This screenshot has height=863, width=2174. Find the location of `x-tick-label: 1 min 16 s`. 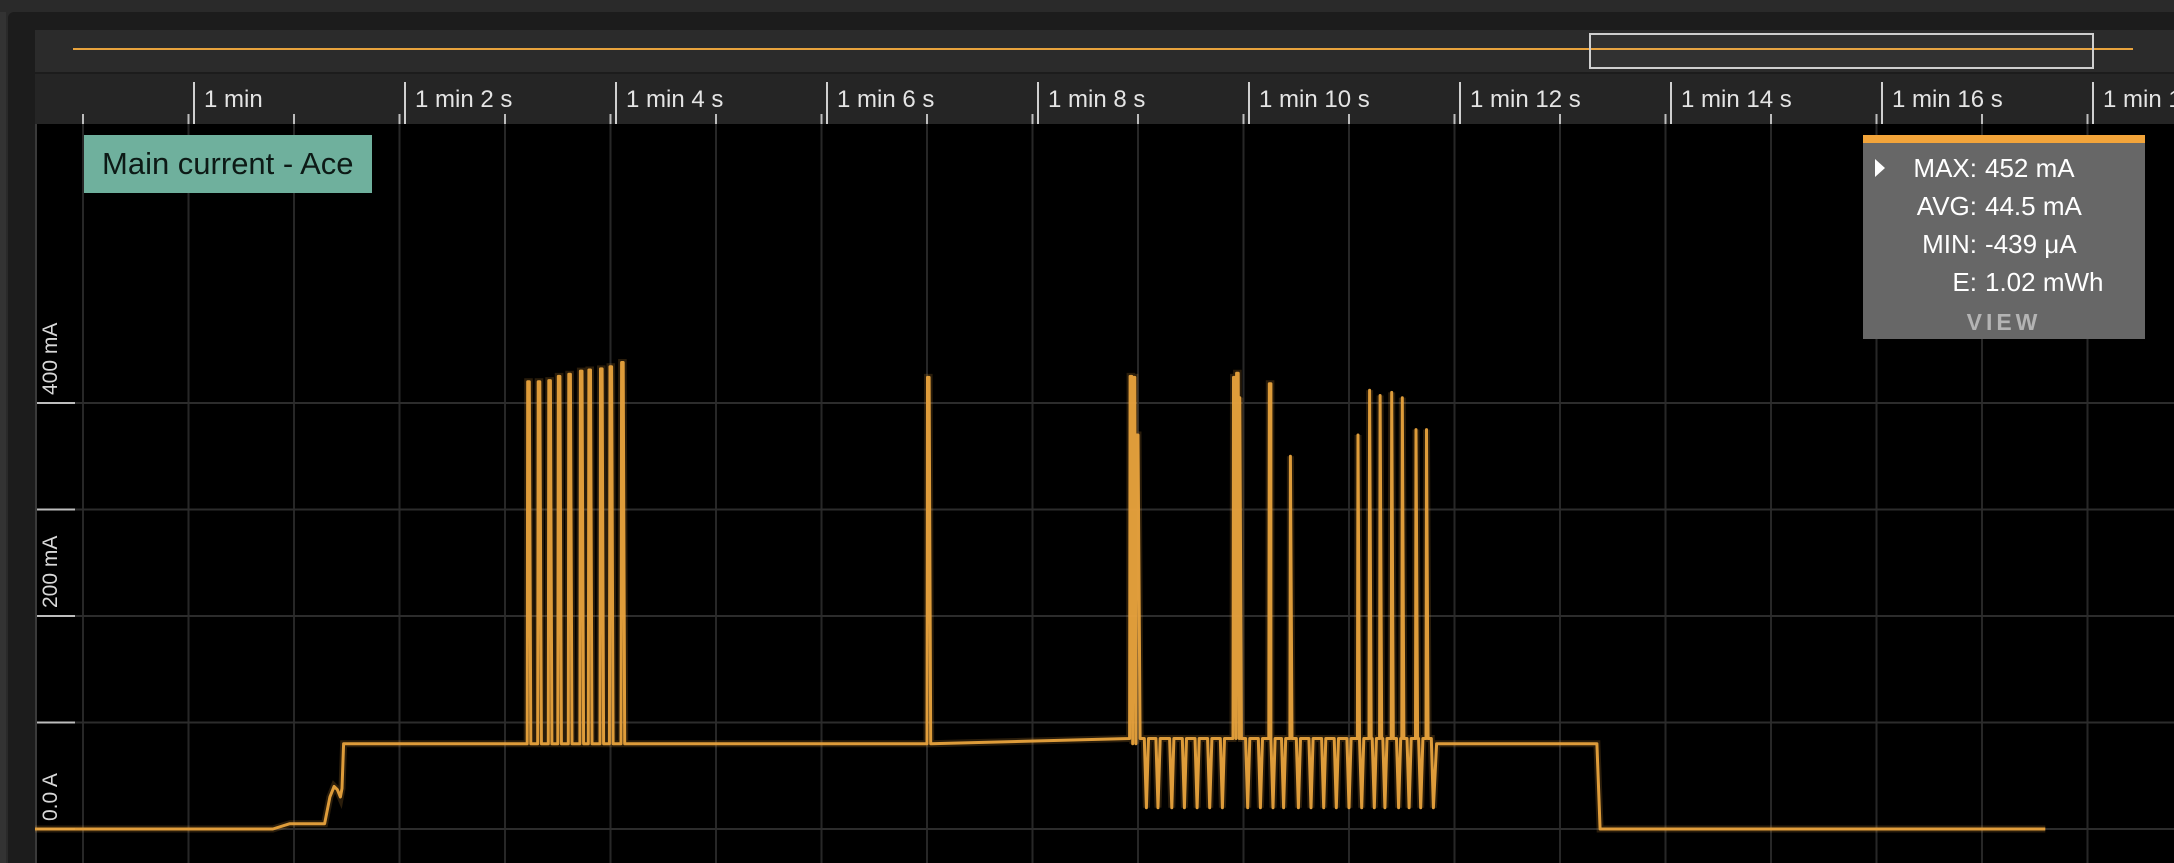

x-tick-label: 1 min 16 s is located at coordinates (1947, 99).